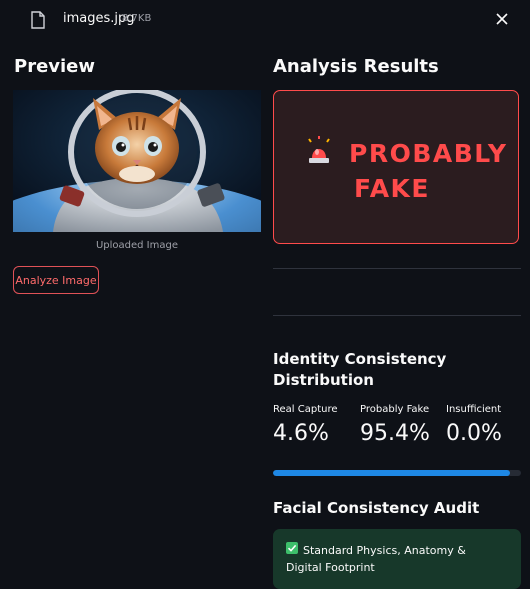 The image size is (530, 589). Describe the element at coordinates (301, 433) in the screenshot. I see `metric-value: 4.6%` at that location.